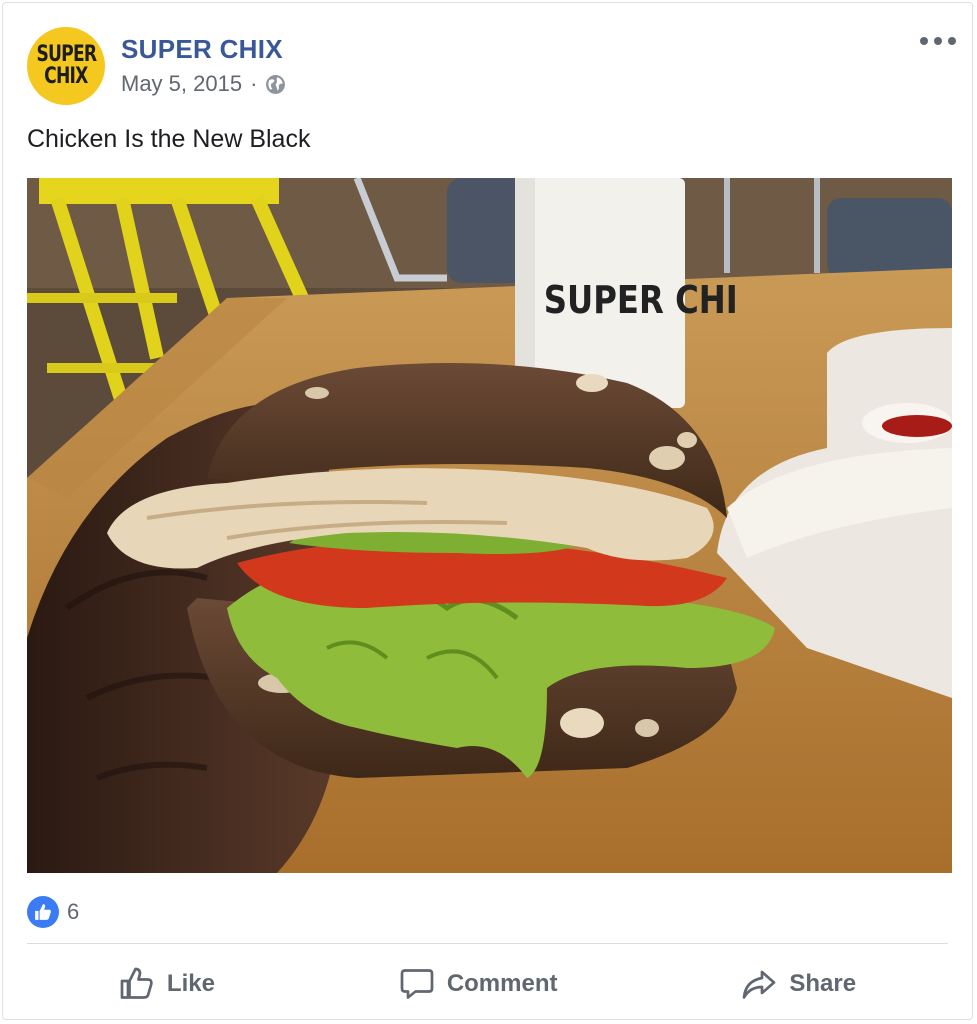  What do you see at coordinates (823, 983) in the screenshot?
I see `share-label: Share` at bounding box center [823, 983].